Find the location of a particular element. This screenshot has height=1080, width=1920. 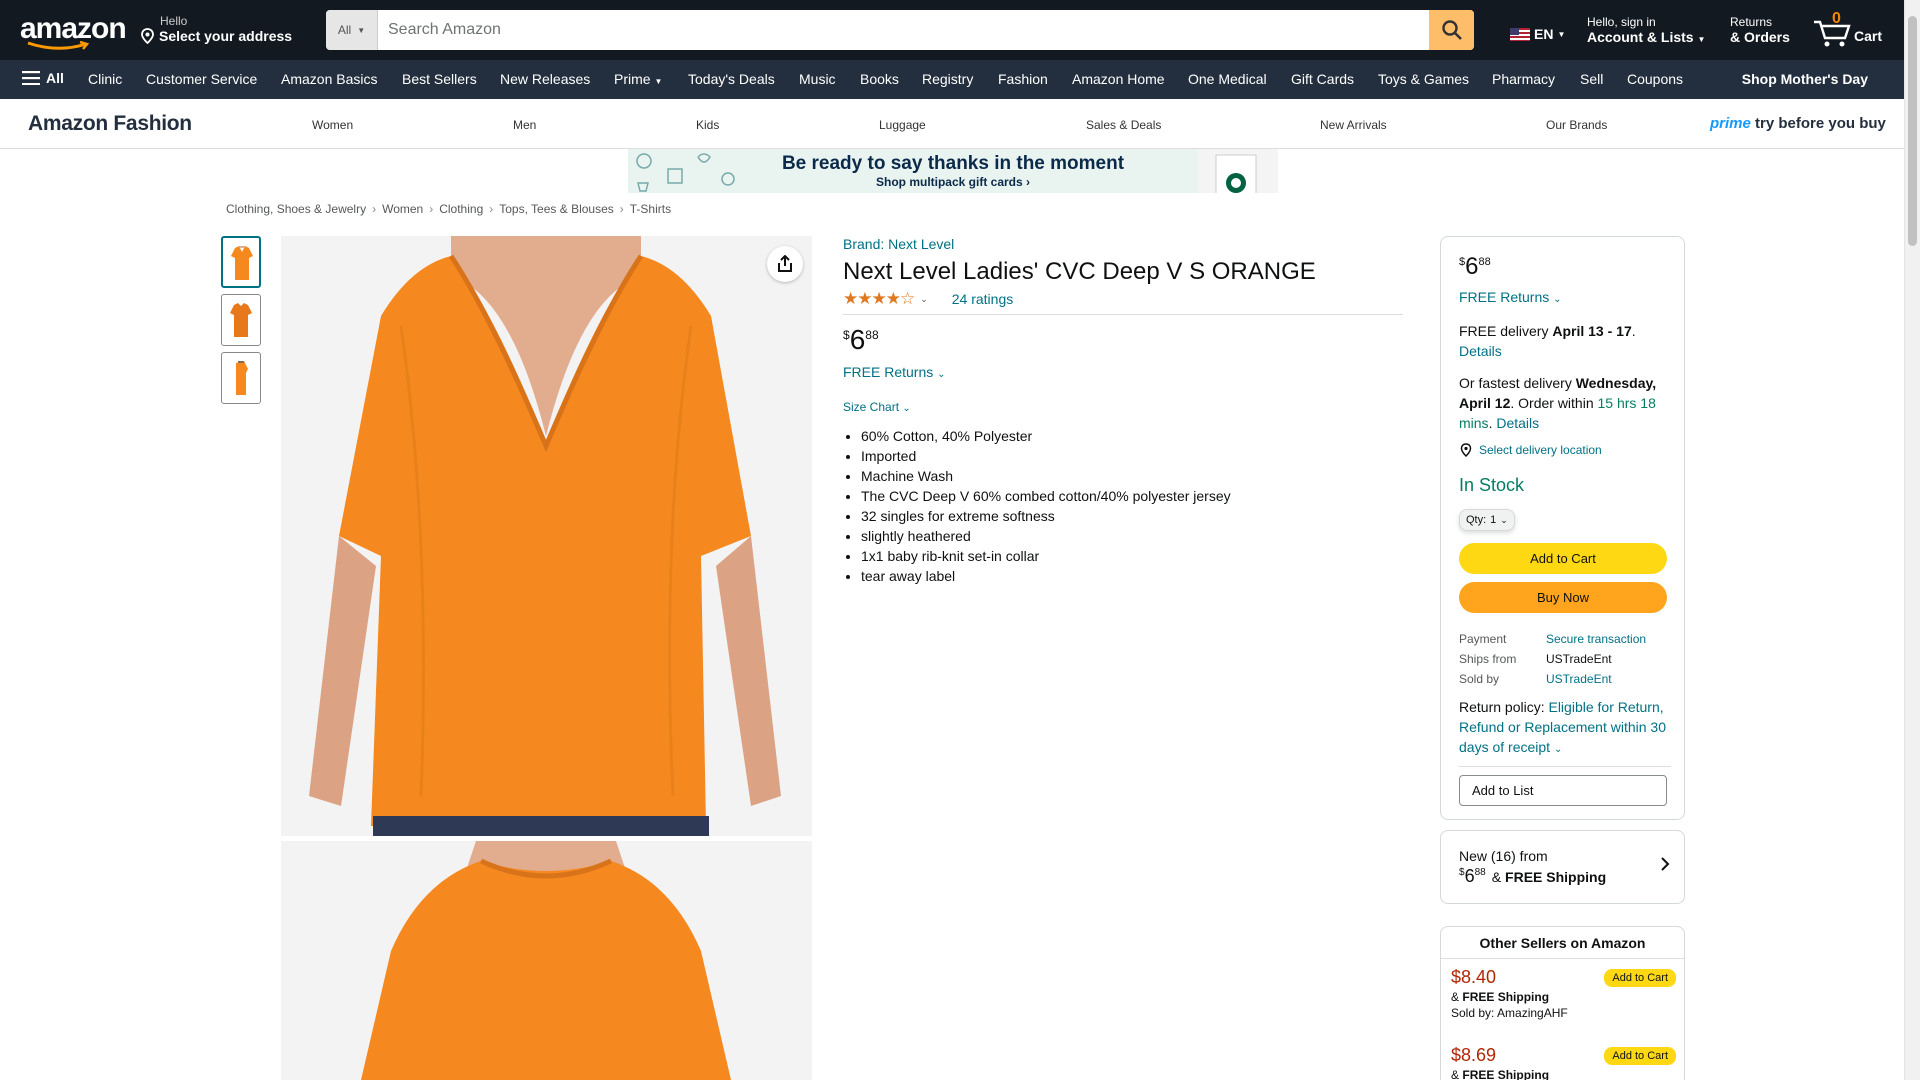

nav-item-best-sellers: Best Sellers is located at coordinates (439, 79).